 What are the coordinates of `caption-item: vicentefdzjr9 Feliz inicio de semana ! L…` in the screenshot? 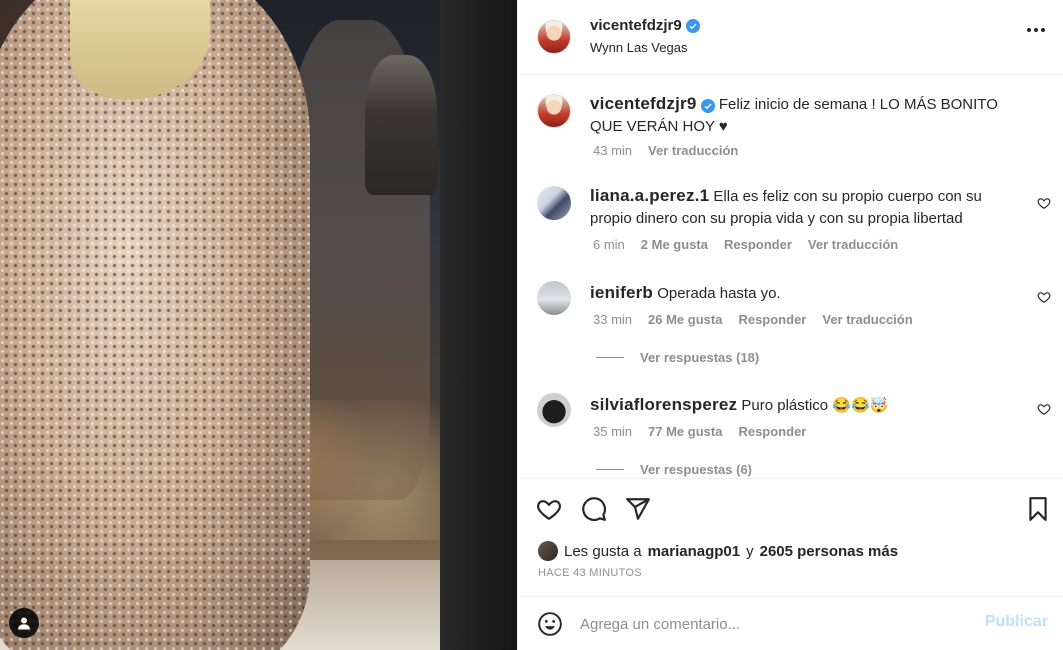 It's located at (790, 123).